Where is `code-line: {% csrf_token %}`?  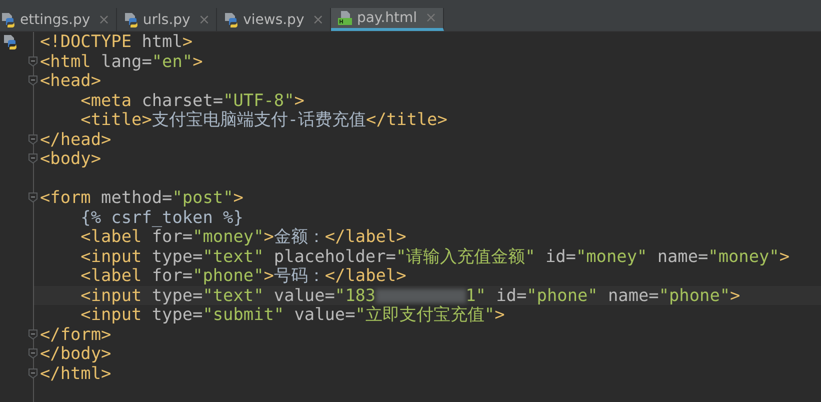
code-line: {% csrf_token %} is located at coordinates (162, 217).